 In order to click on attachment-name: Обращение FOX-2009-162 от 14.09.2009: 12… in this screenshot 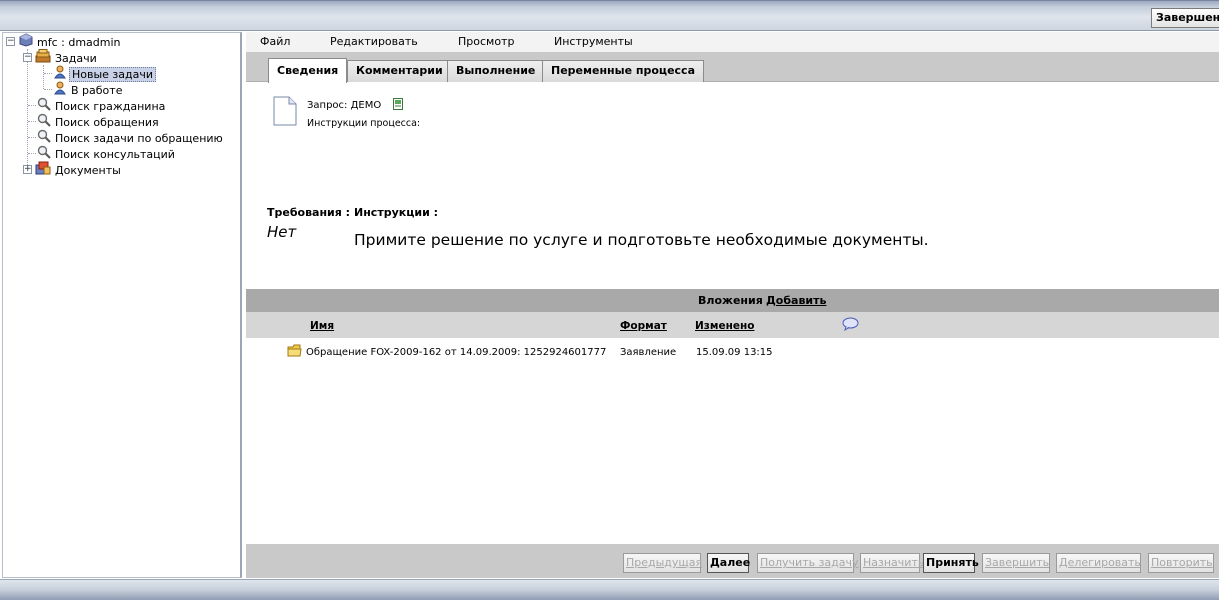, I will do `click(456, 352)`.